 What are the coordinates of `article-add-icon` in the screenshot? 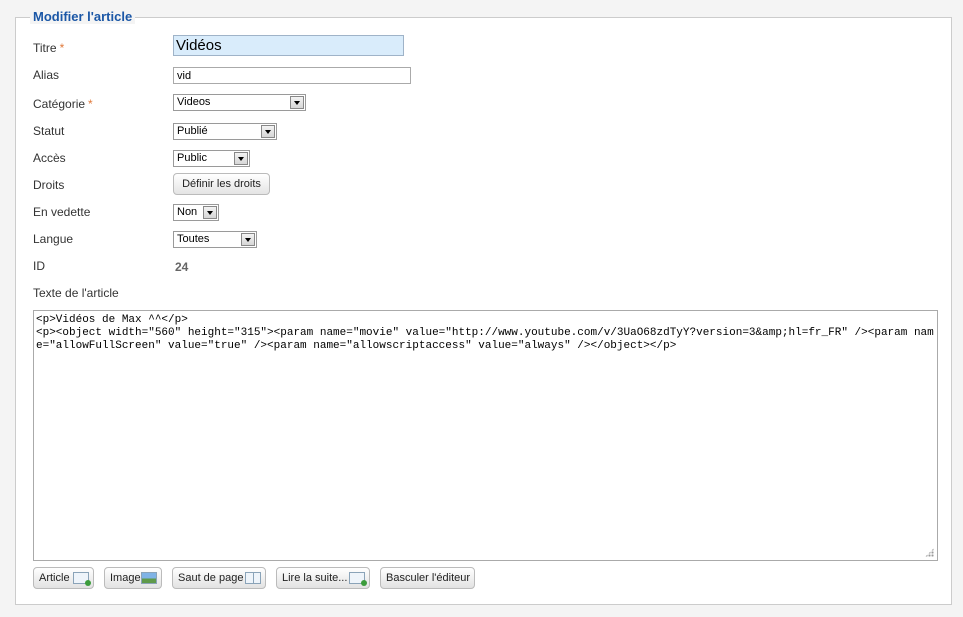 It's located at (82, 579).